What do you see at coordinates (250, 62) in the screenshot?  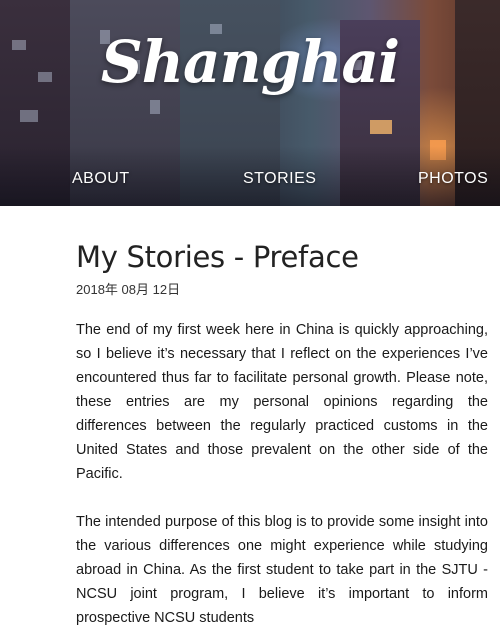 I see `site-logo: Shanghai` at bounding box center [250, 62].